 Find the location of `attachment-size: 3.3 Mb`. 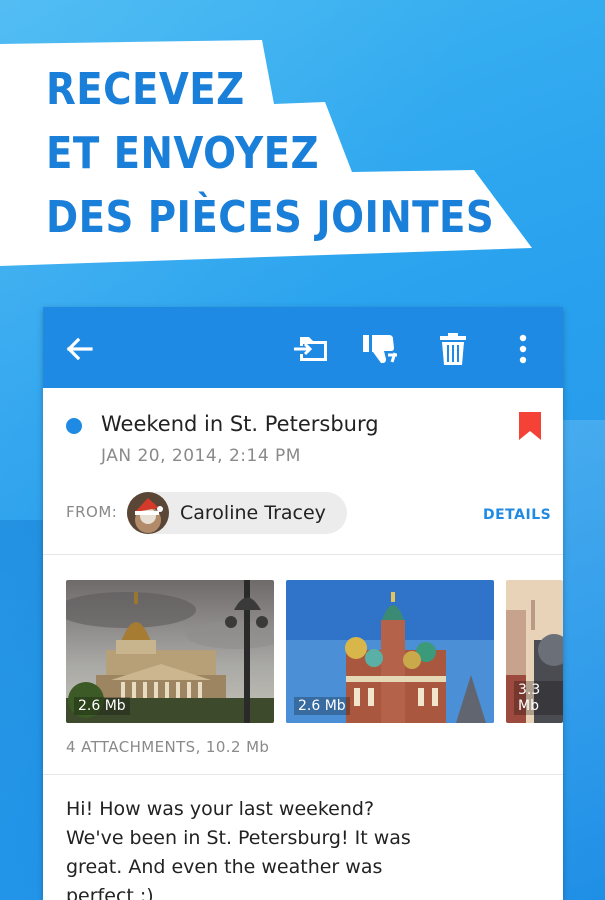

attachment-size: 3.3 Mb is located at coordinates (538, 698).